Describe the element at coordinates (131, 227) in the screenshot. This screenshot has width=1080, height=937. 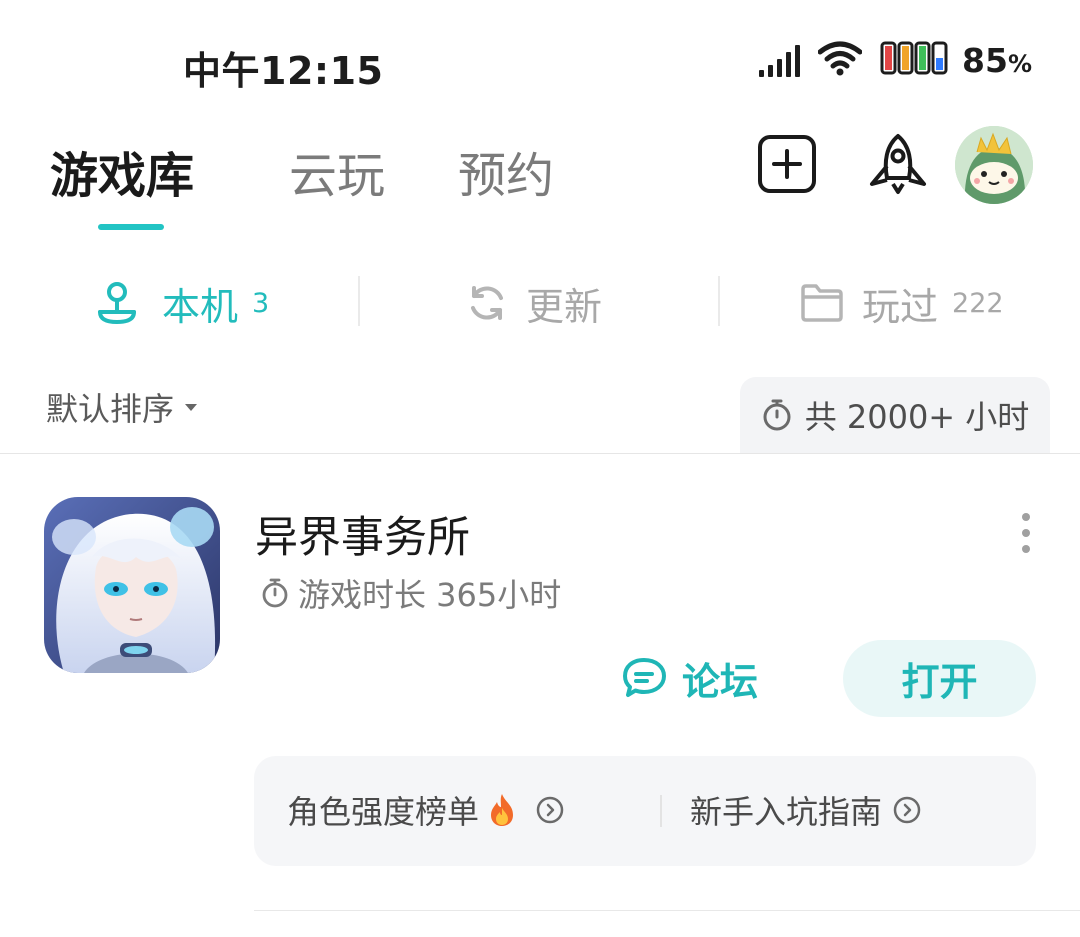
I see `active-tab-indicator` at that location.